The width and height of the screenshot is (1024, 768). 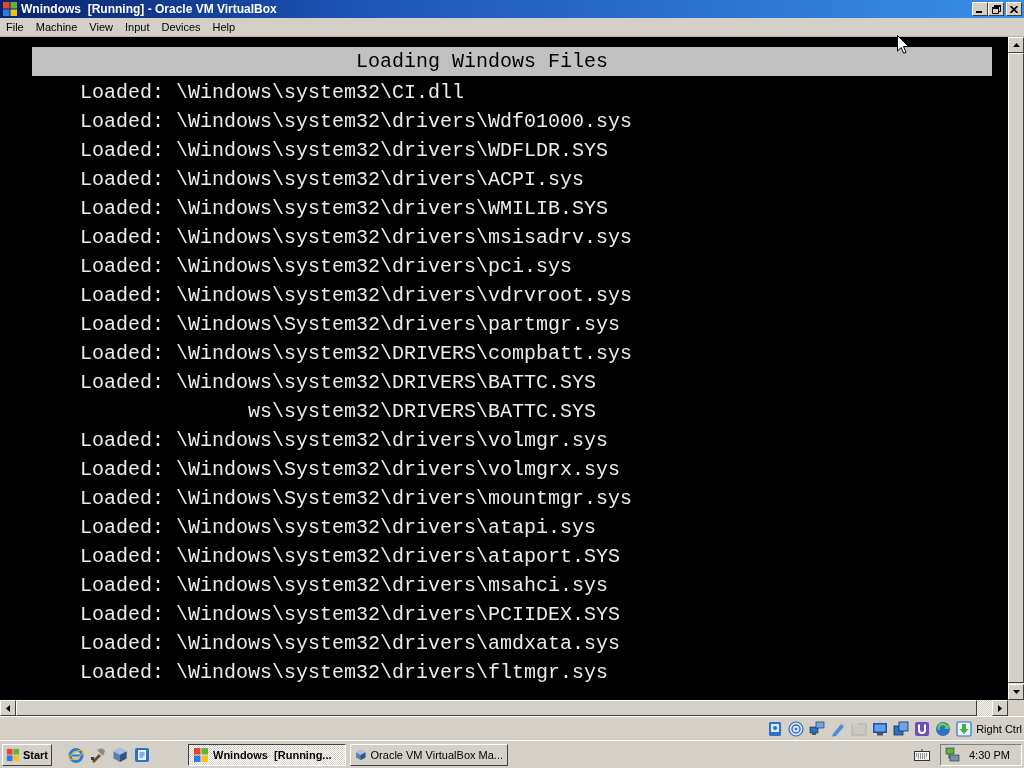 I want to click on close-button, so click(x=1014, y=9).